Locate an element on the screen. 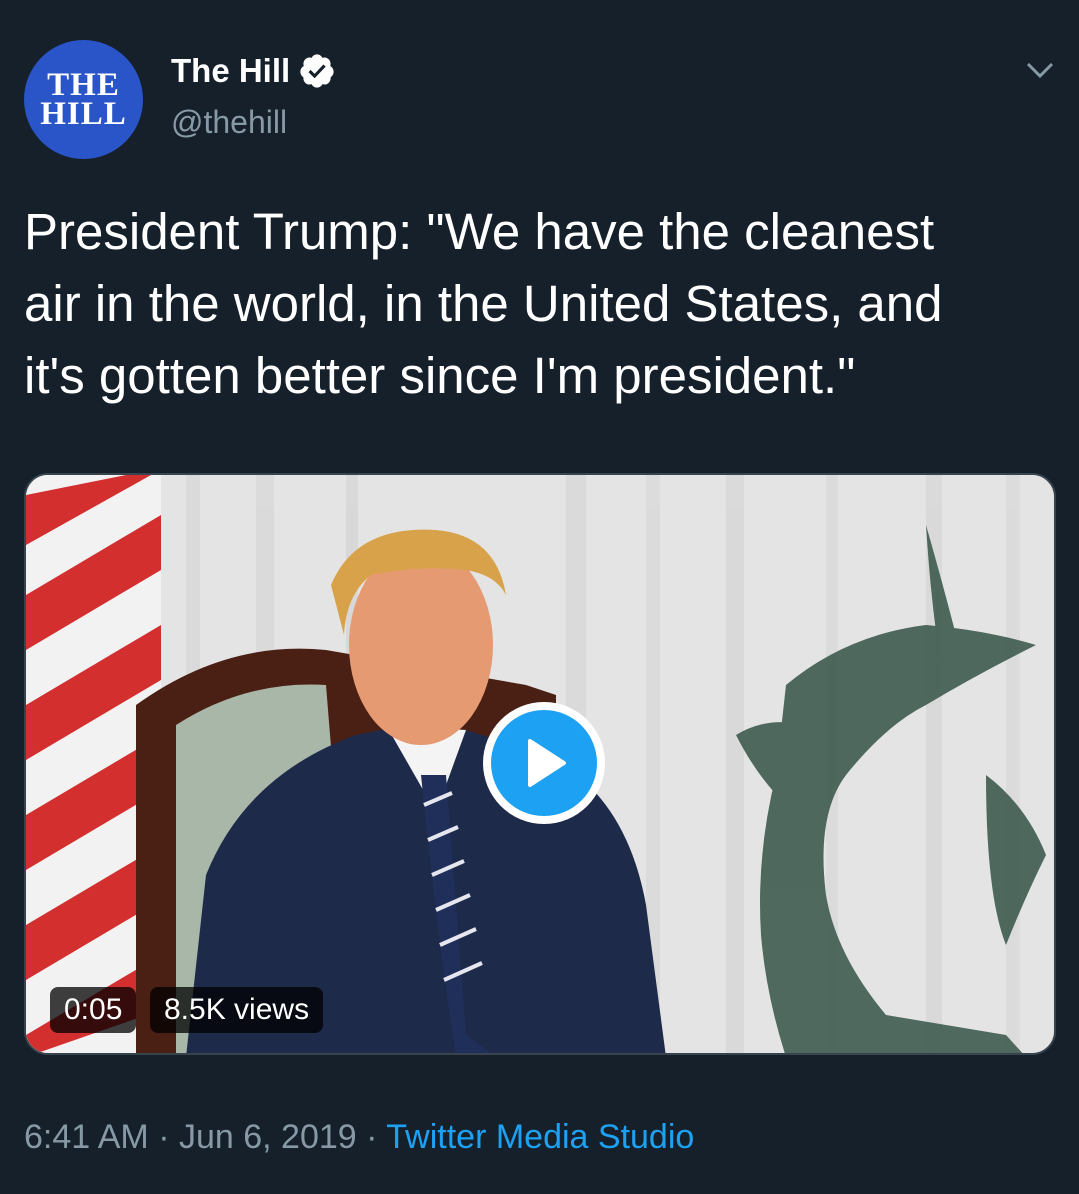 The image size is (1079, 1194). play-button is located at coordinates (544, 763).